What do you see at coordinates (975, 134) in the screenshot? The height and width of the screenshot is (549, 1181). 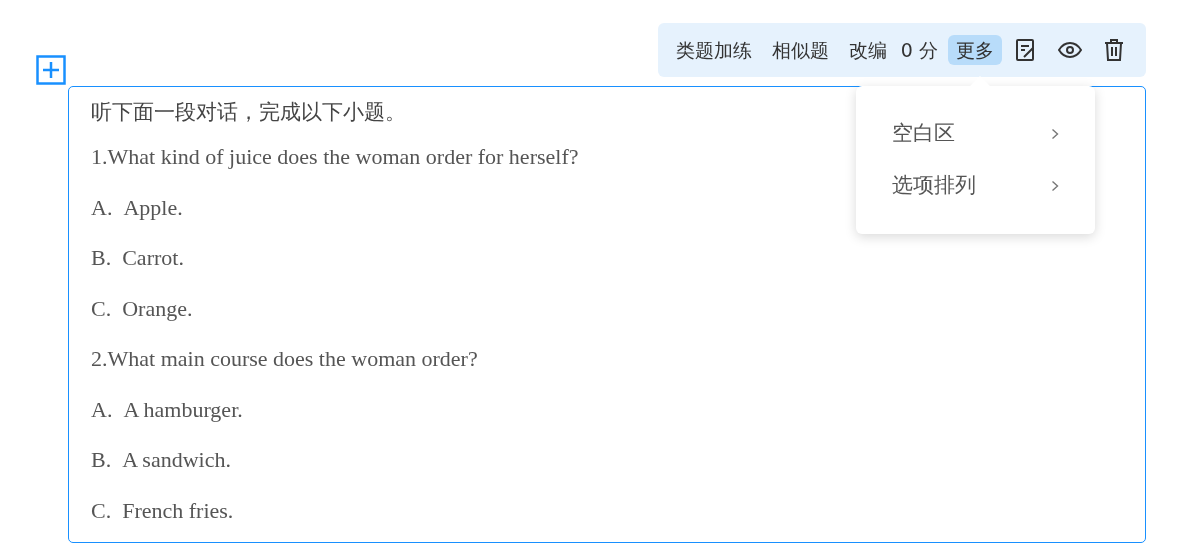 I see `menu-item: 空白区` at bounding box center [975, 134].